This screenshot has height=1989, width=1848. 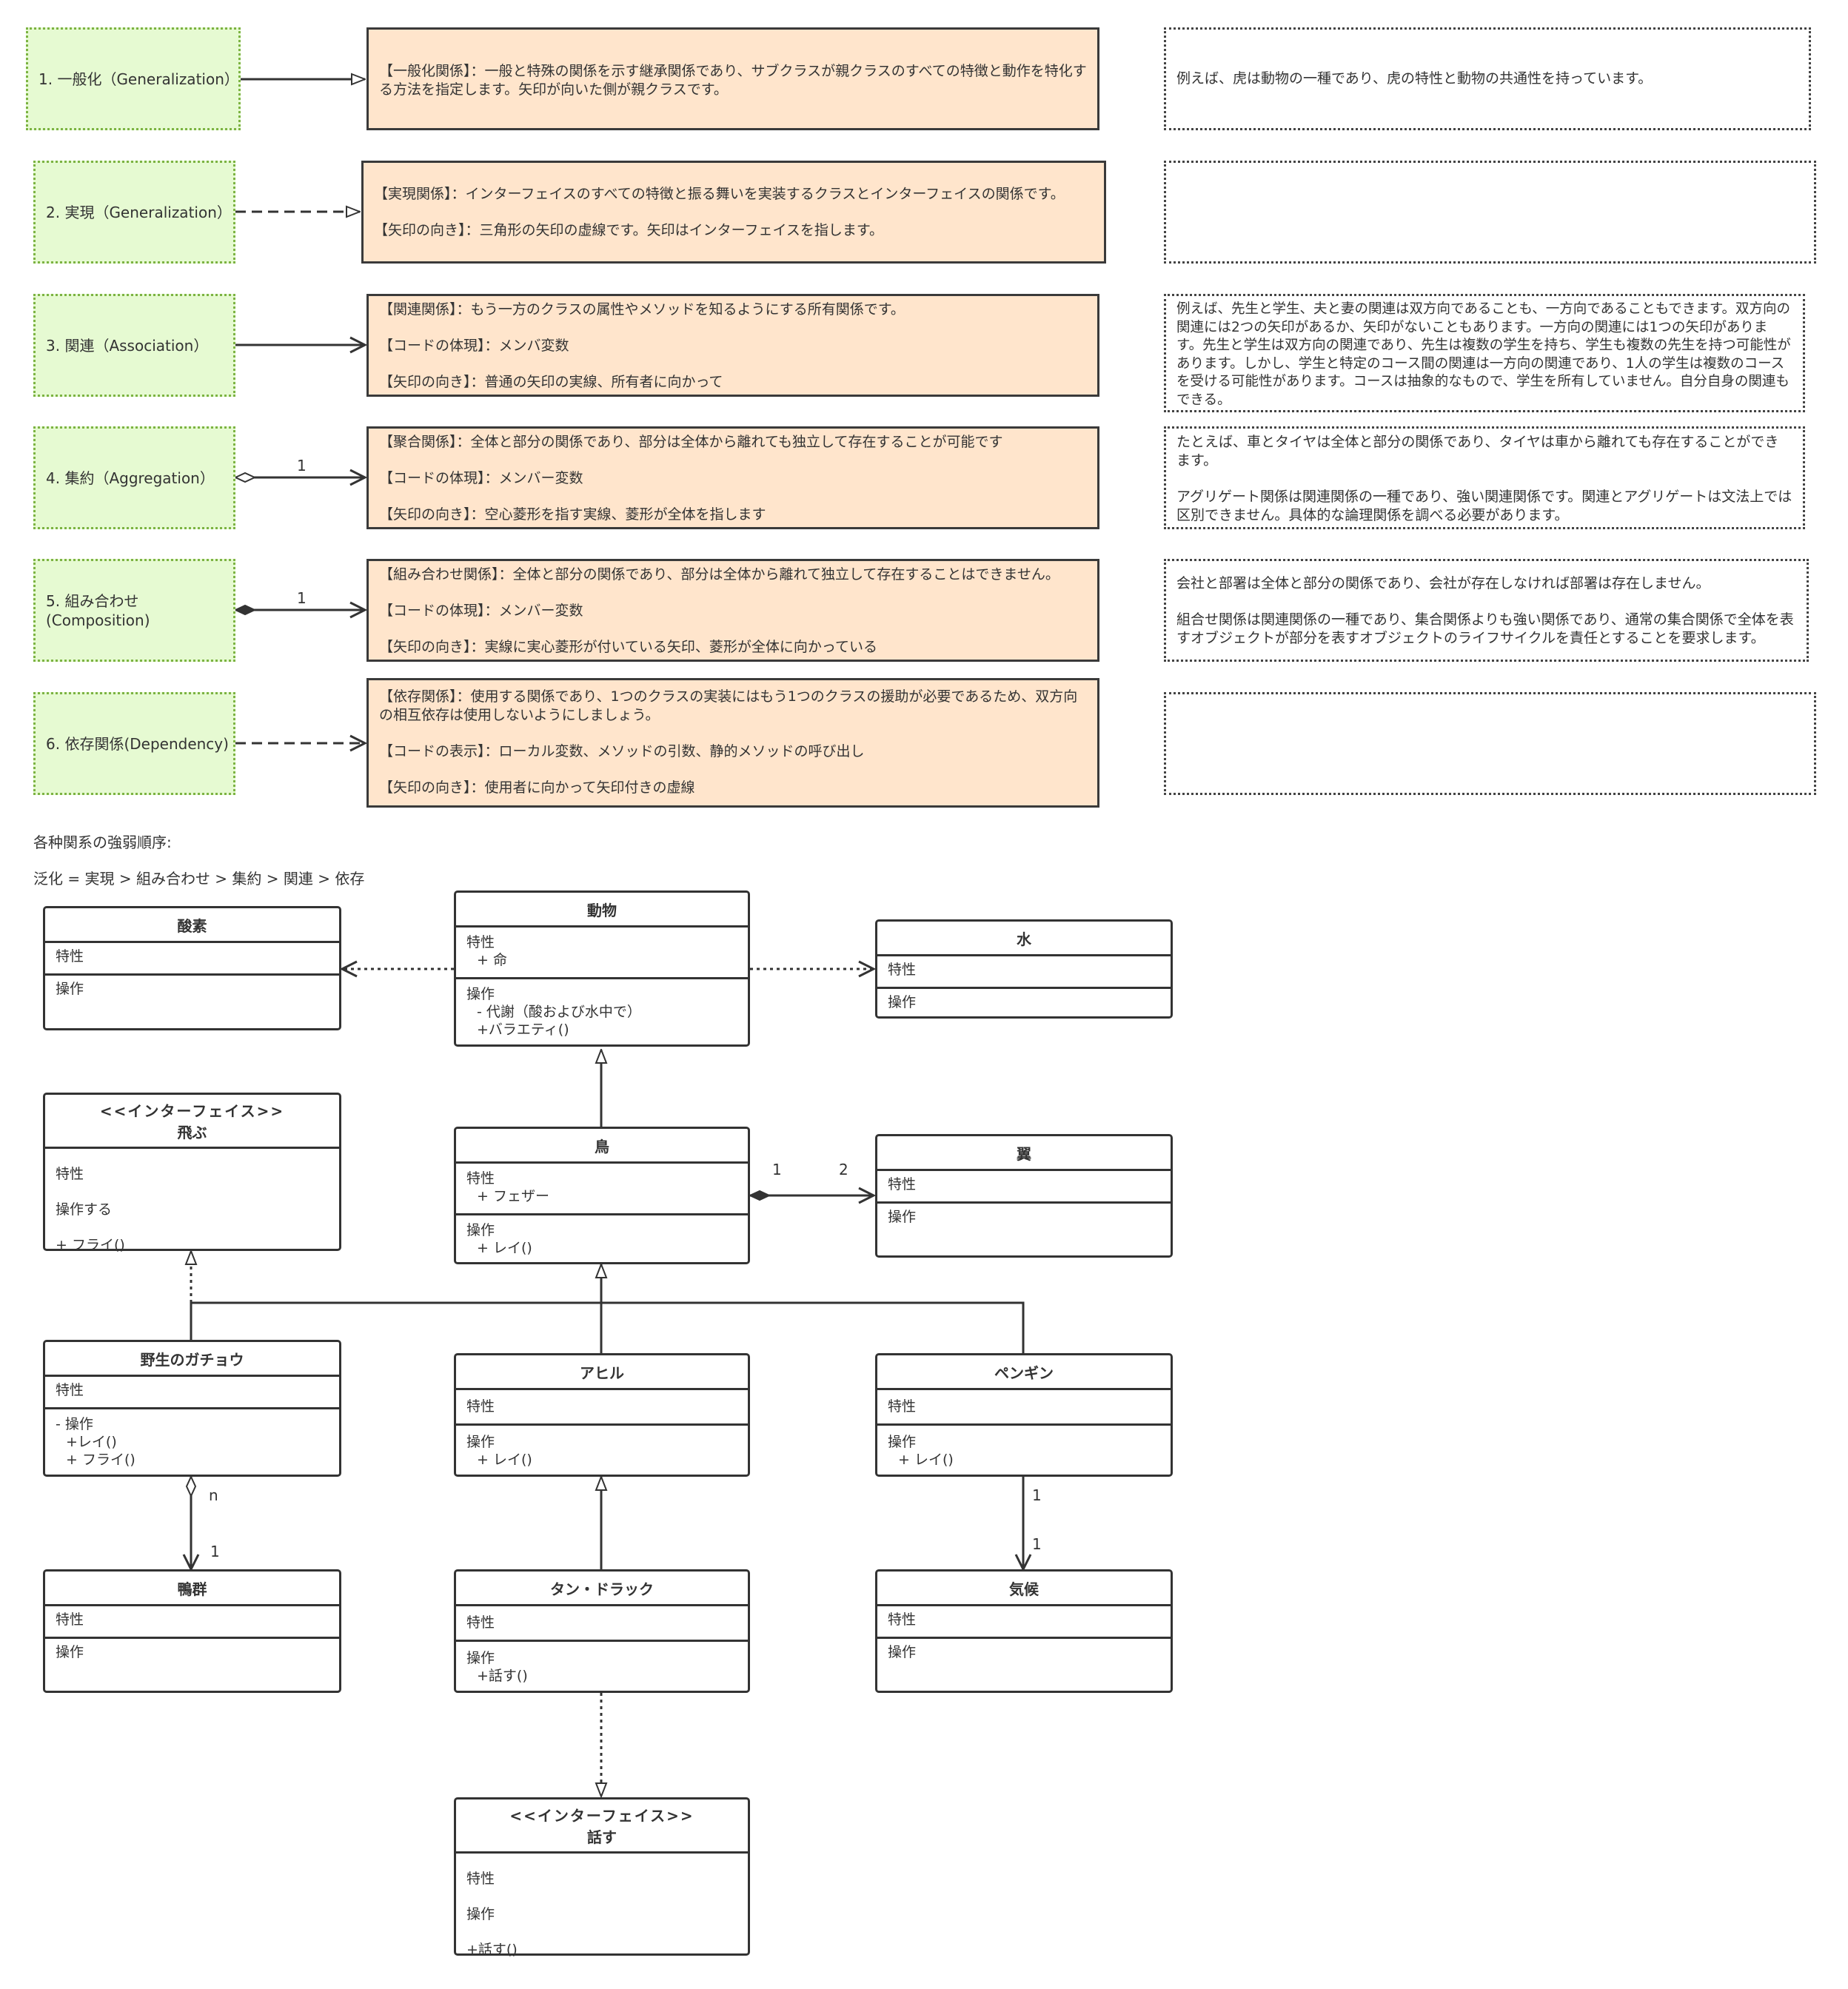 I want to click on relation-note-dependency-empty, so click(x=1490, y=743).